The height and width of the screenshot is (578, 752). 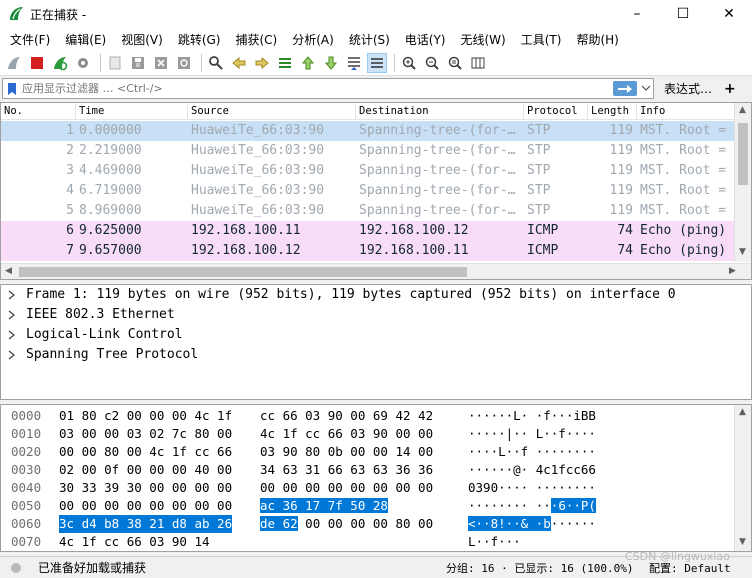 I want to click on column-header-no: No., so click(x=38, y=111).